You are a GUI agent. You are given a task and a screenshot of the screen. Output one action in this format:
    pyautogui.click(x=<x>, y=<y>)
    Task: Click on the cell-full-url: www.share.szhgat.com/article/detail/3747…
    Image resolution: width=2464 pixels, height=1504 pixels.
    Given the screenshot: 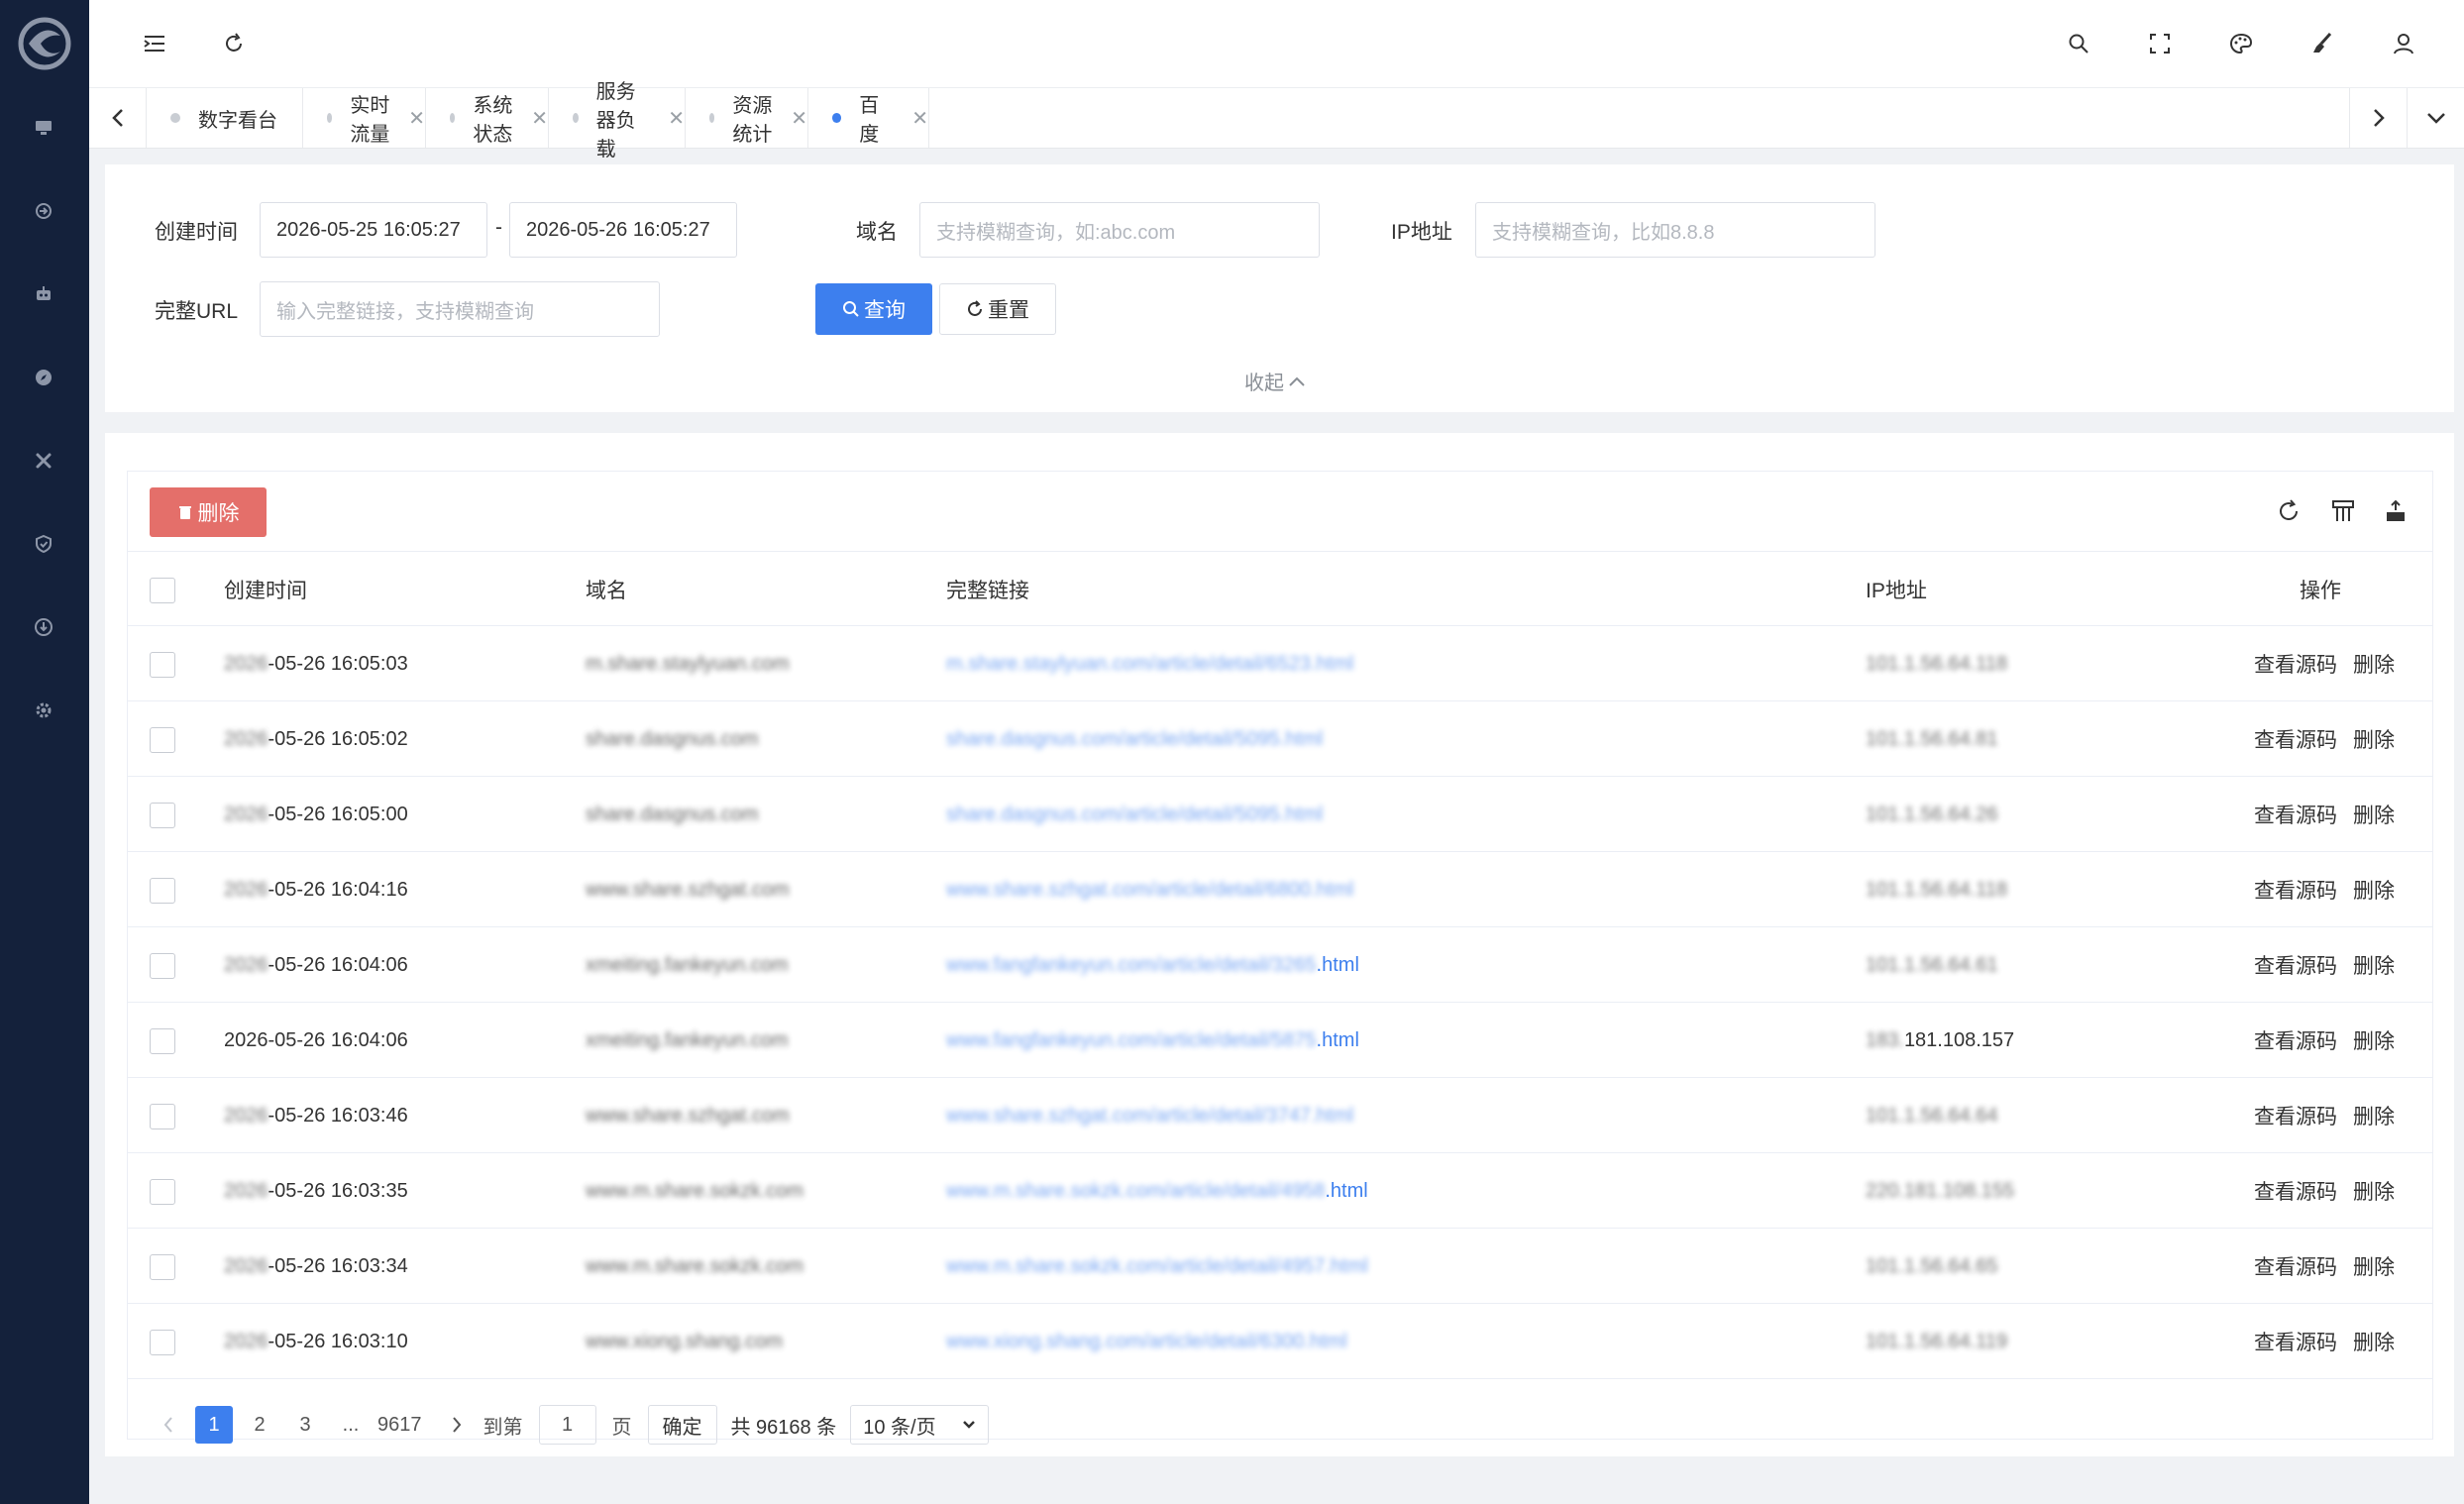 What is the action you would take?
    pyautogui.click(x=1149, y=1115)
    